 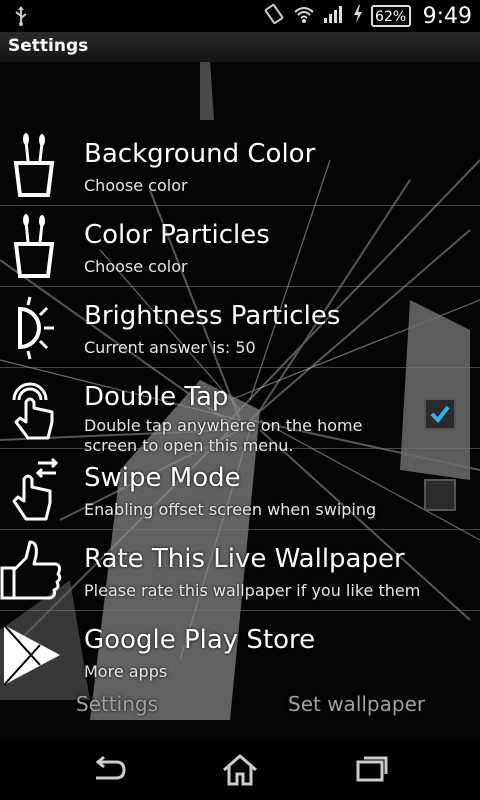 What do you see at coordinates (126, 671) in the screenshot?
I see `setting-subtitle: More apps` at bounding box center [126, 671].